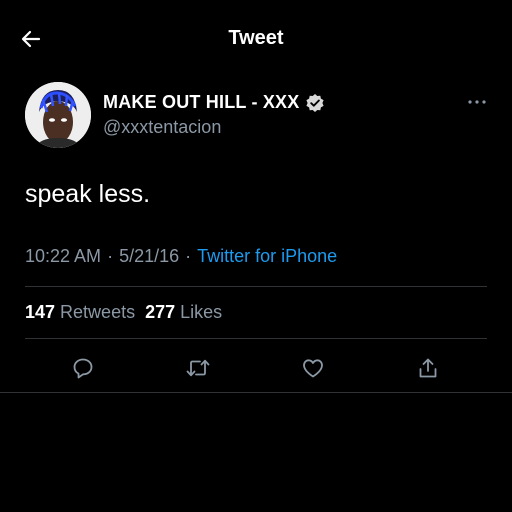 The image size is (512, 512). Describe the element at coordinates (181, 256) in the screenshot. I see `tweet-meta: 10:22 AM · 5/21/16 · Twitter for iPhone` at that location.